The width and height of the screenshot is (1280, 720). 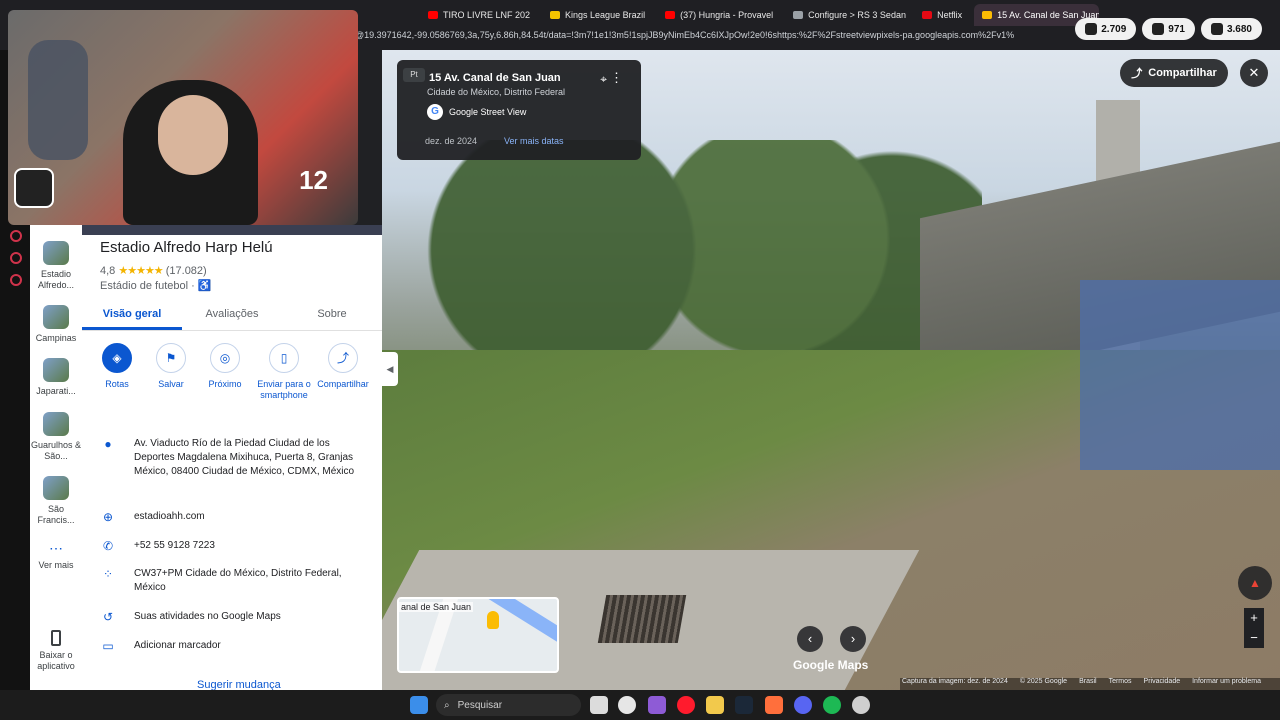 I want to click on chat-icon, so click(x=1091, y=29).